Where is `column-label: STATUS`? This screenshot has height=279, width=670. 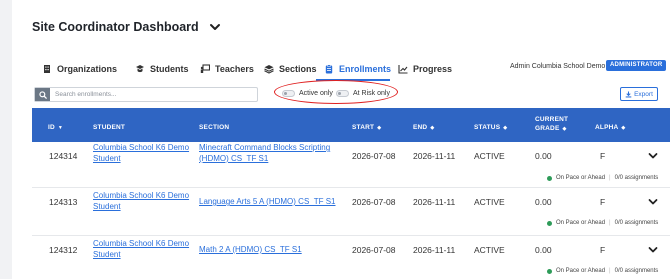 column-label: STATUS is located at coordinates (487, 127).